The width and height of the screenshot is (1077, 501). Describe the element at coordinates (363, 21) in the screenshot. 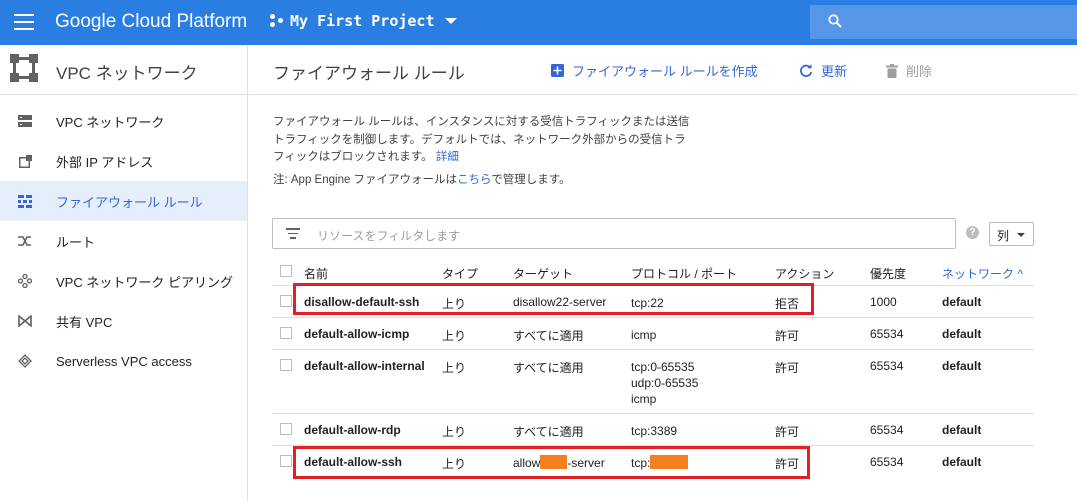

I see `project-selector: My First Project` at that location.